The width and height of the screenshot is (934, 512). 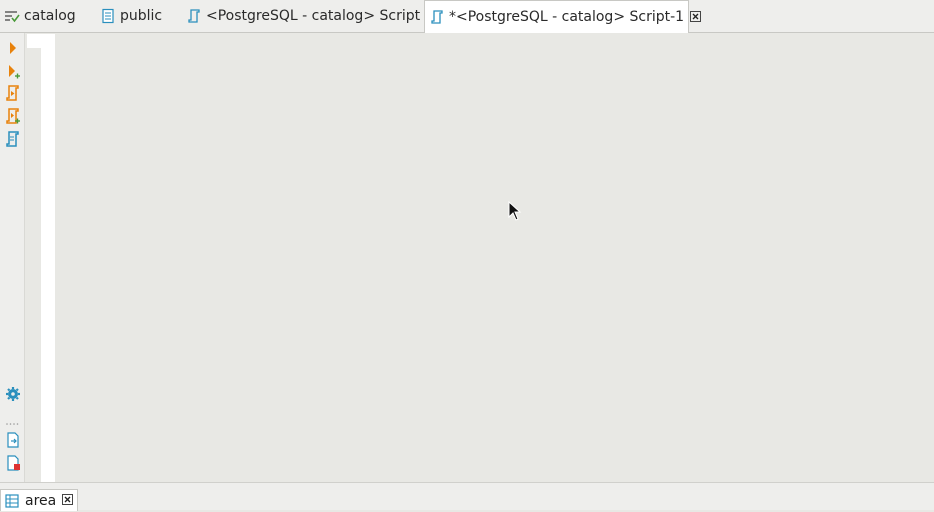 I want to click on tab-label: public, so click(x=141, y=16).